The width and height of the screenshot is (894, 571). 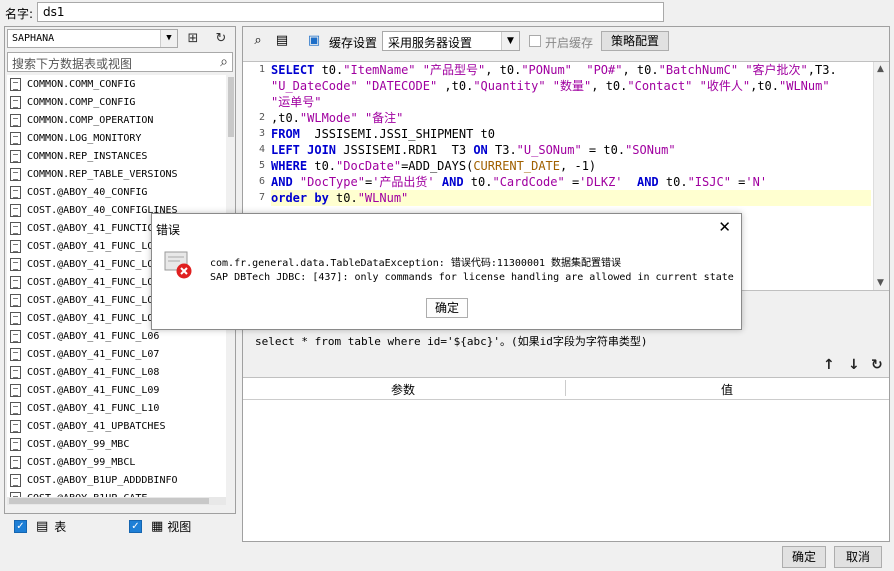 What do you see at coordinates (350, 12) in the screenshot?
I see `name-input: ds1` at bounding box center [350, 12].